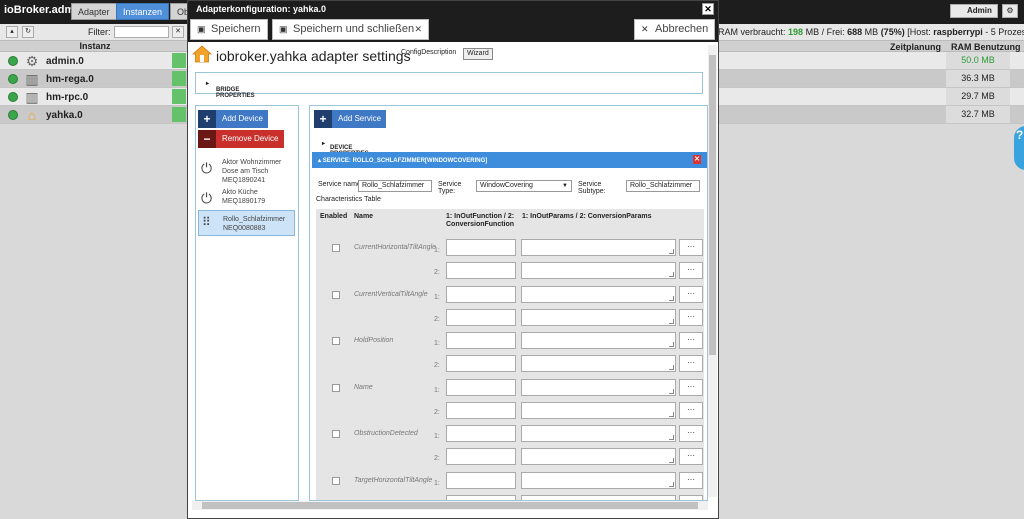 The image size is (1024, 519). Describe the element at coordinates (437, 272) in the screenshot. I see `row-number: 2:` at that location.